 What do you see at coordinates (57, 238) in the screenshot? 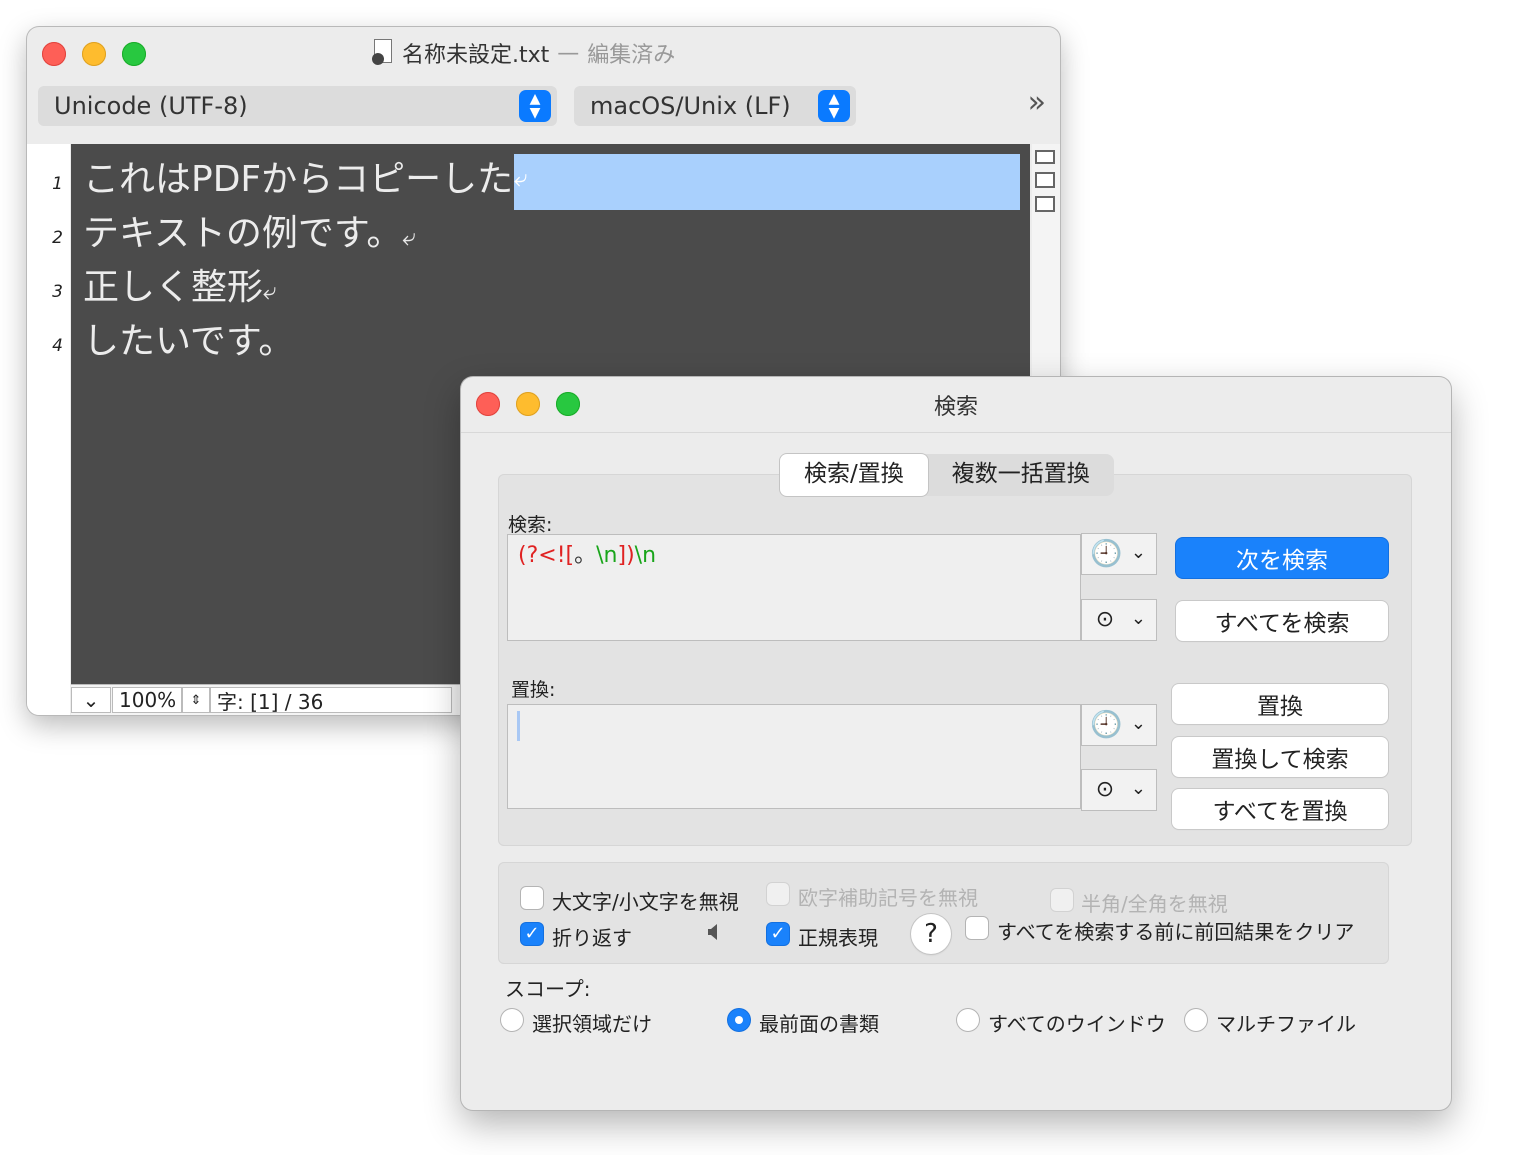
I see `line-number: 2` at bounding box center [57, 238].